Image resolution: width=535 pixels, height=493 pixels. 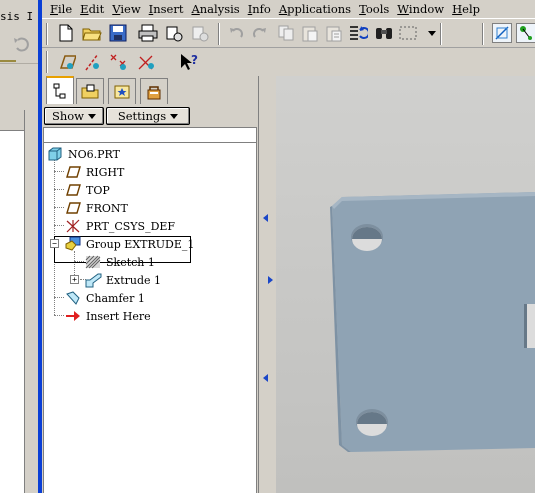 I want to click on menu-label: pplications, so click(x=319, y=9).